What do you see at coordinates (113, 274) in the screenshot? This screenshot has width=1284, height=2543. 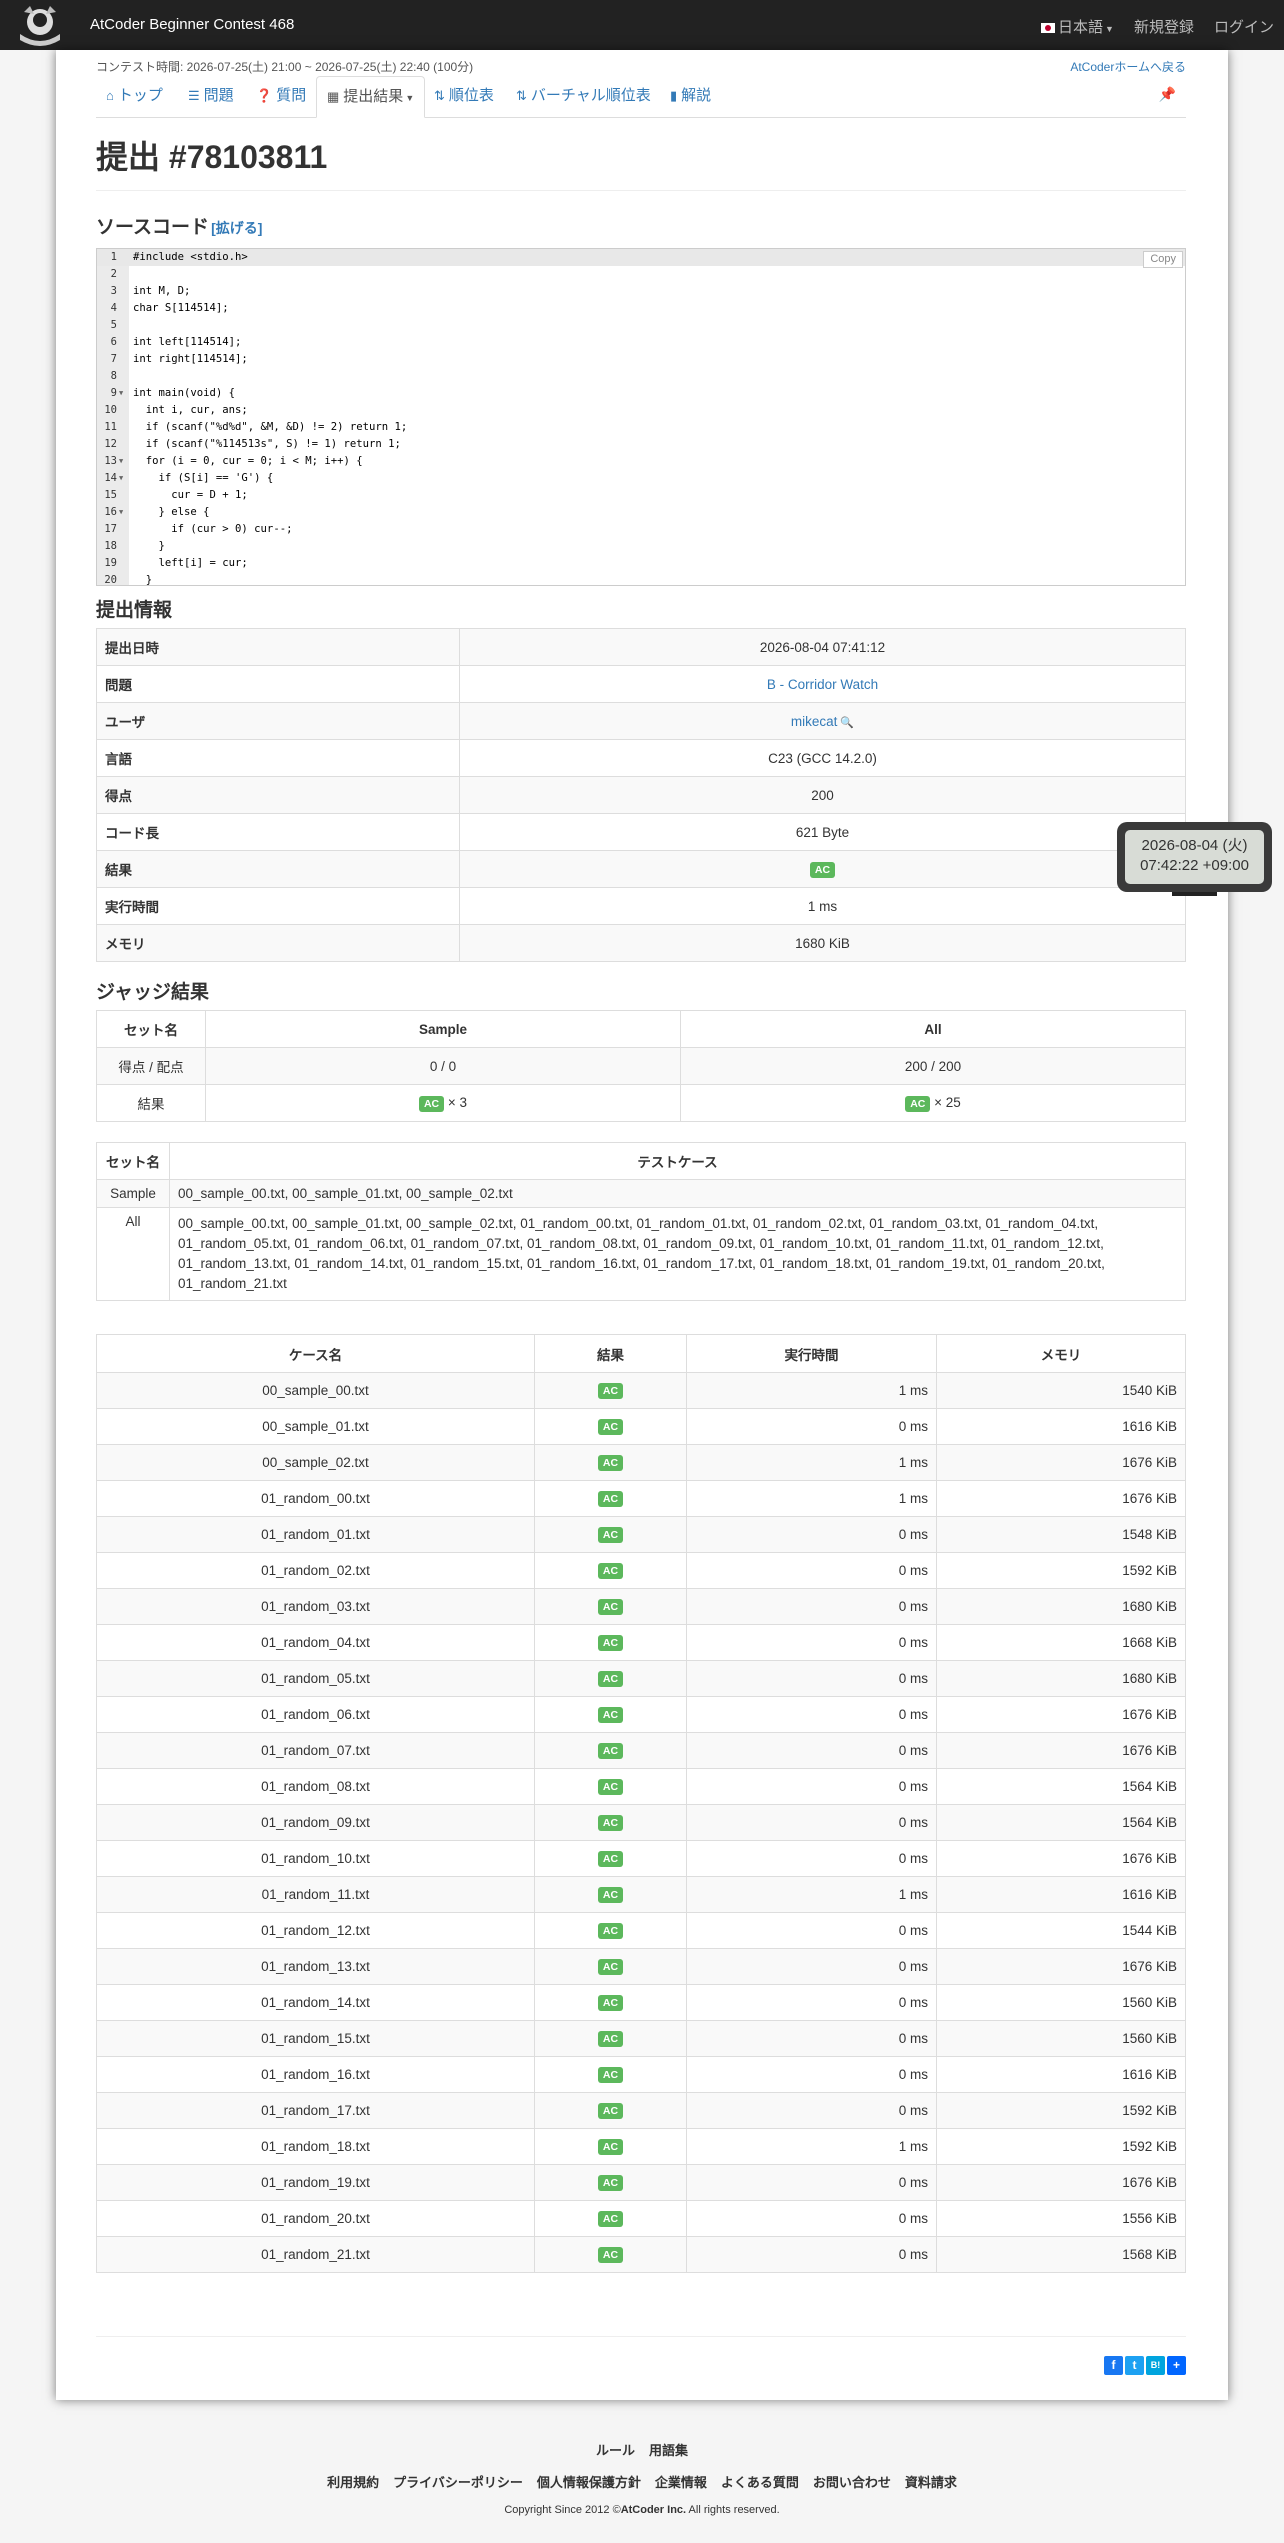 I see `line-number: 2` at bounding box center [113, 274].